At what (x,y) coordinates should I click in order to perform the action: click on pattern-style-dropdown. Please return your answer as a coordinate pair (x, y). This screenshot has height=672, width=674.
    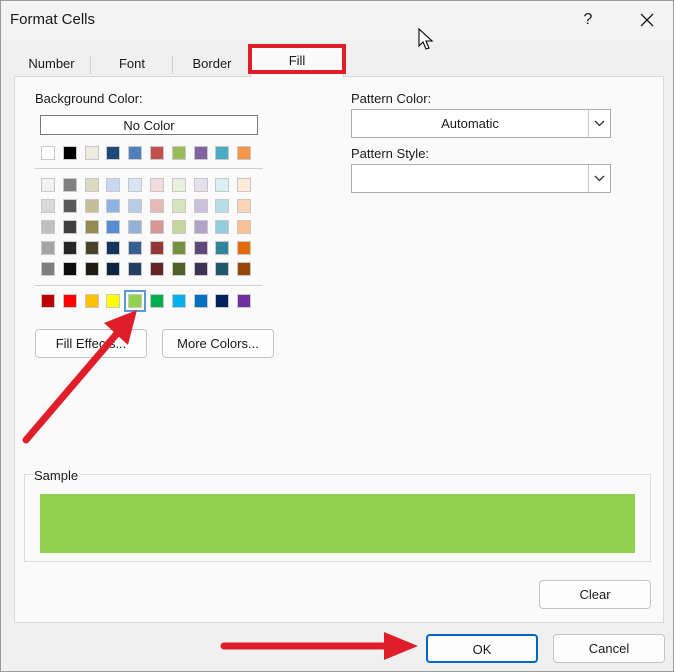
    Looking at the image, I should click on (481, 178).